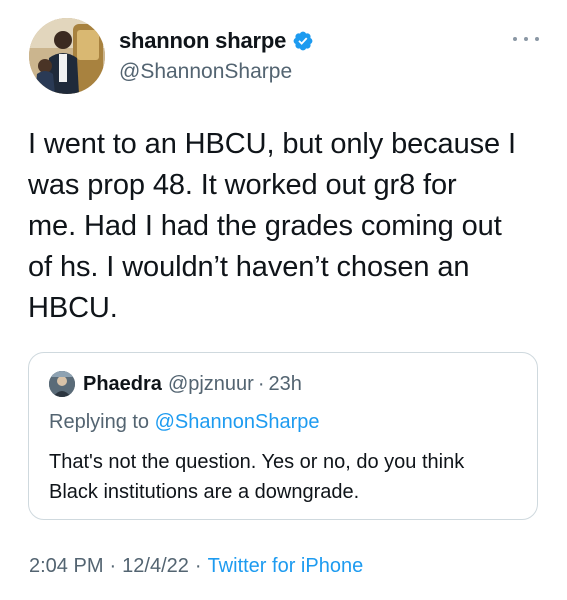  What do you see at coordinates (211, 384) in the screenshot?
I see `quoted-handle: @pjznuur` at bounding box center [211, 384].